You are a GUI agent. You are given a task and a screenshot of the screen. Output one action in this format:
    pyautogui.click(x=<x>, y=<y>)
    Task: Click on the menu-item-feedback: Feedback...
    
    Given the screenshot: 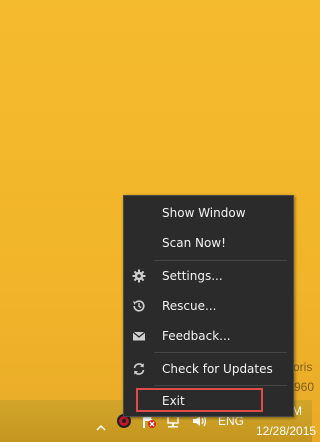 What is the action you would take?
    pyautogui.click(x=208, y=336)
    